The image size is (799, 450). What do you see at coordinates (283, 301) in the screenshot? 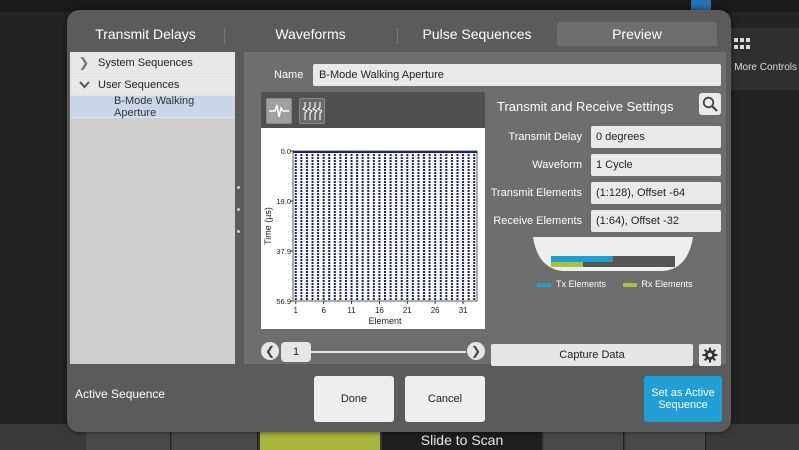
I see `y-tick-label: 56.9` at bounding box center [283, 301].